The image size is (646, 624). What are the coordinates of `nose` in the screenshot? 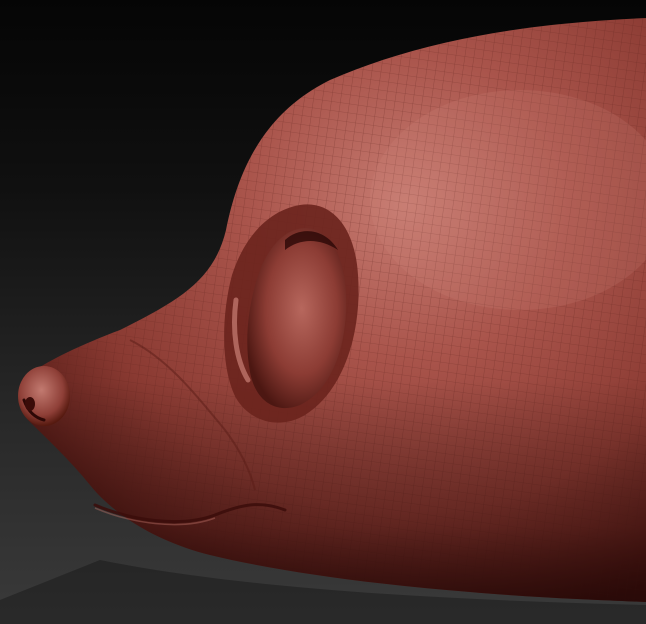 It's located at (44, 396).